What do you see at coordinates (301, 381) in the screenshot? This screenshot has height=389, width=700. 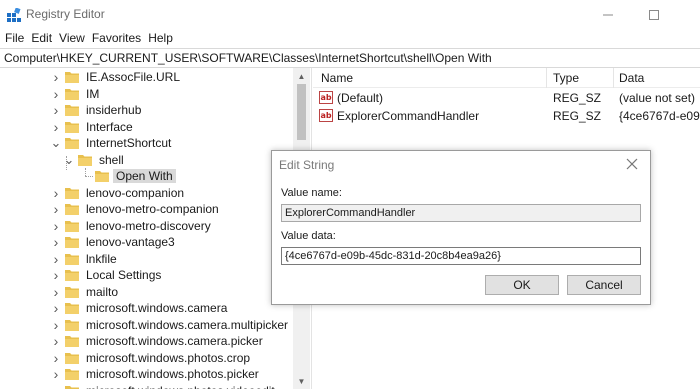 I see `scroll-down-icon: ▼` at bounding box center [301, 381].